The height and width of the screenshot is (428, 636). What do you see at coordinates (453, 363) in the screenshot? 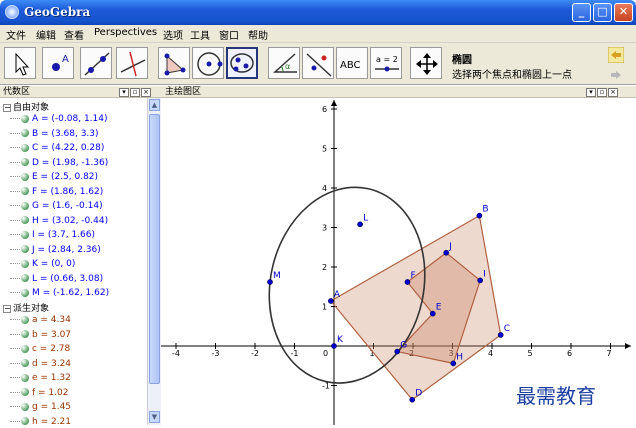
I see `point-H` at bounding box center [453, 363].